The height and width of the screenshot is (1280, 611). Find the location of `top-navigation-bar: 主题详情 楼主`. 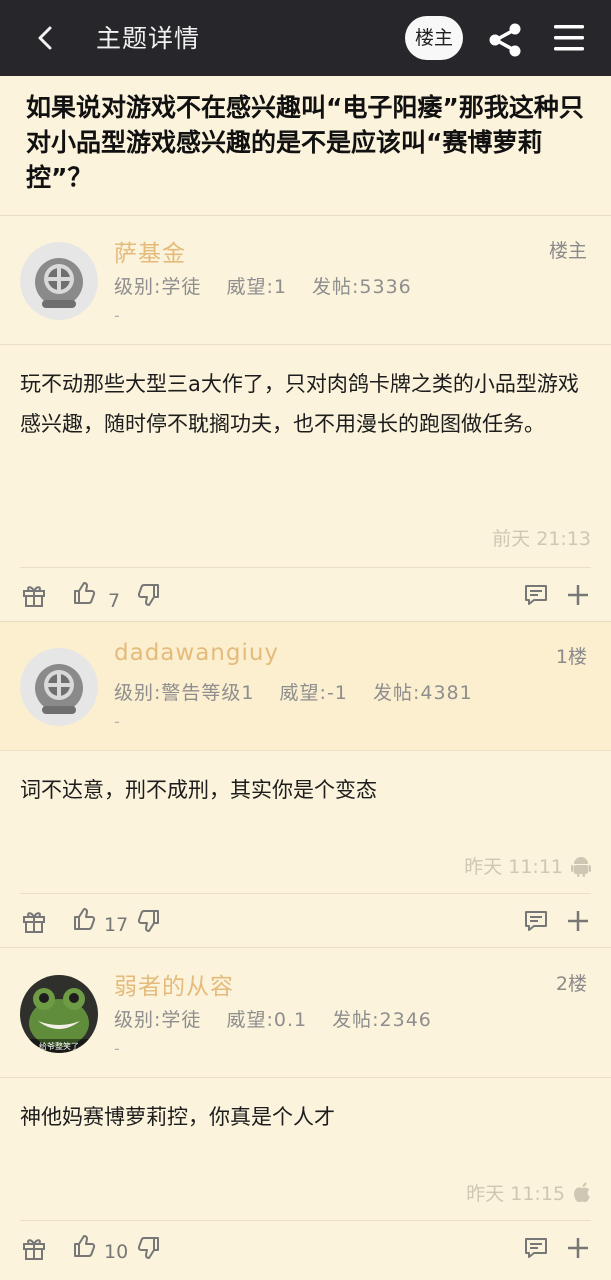

top-navigation-bar: 主题详情 楼主 is located at coordinates (305, 38).